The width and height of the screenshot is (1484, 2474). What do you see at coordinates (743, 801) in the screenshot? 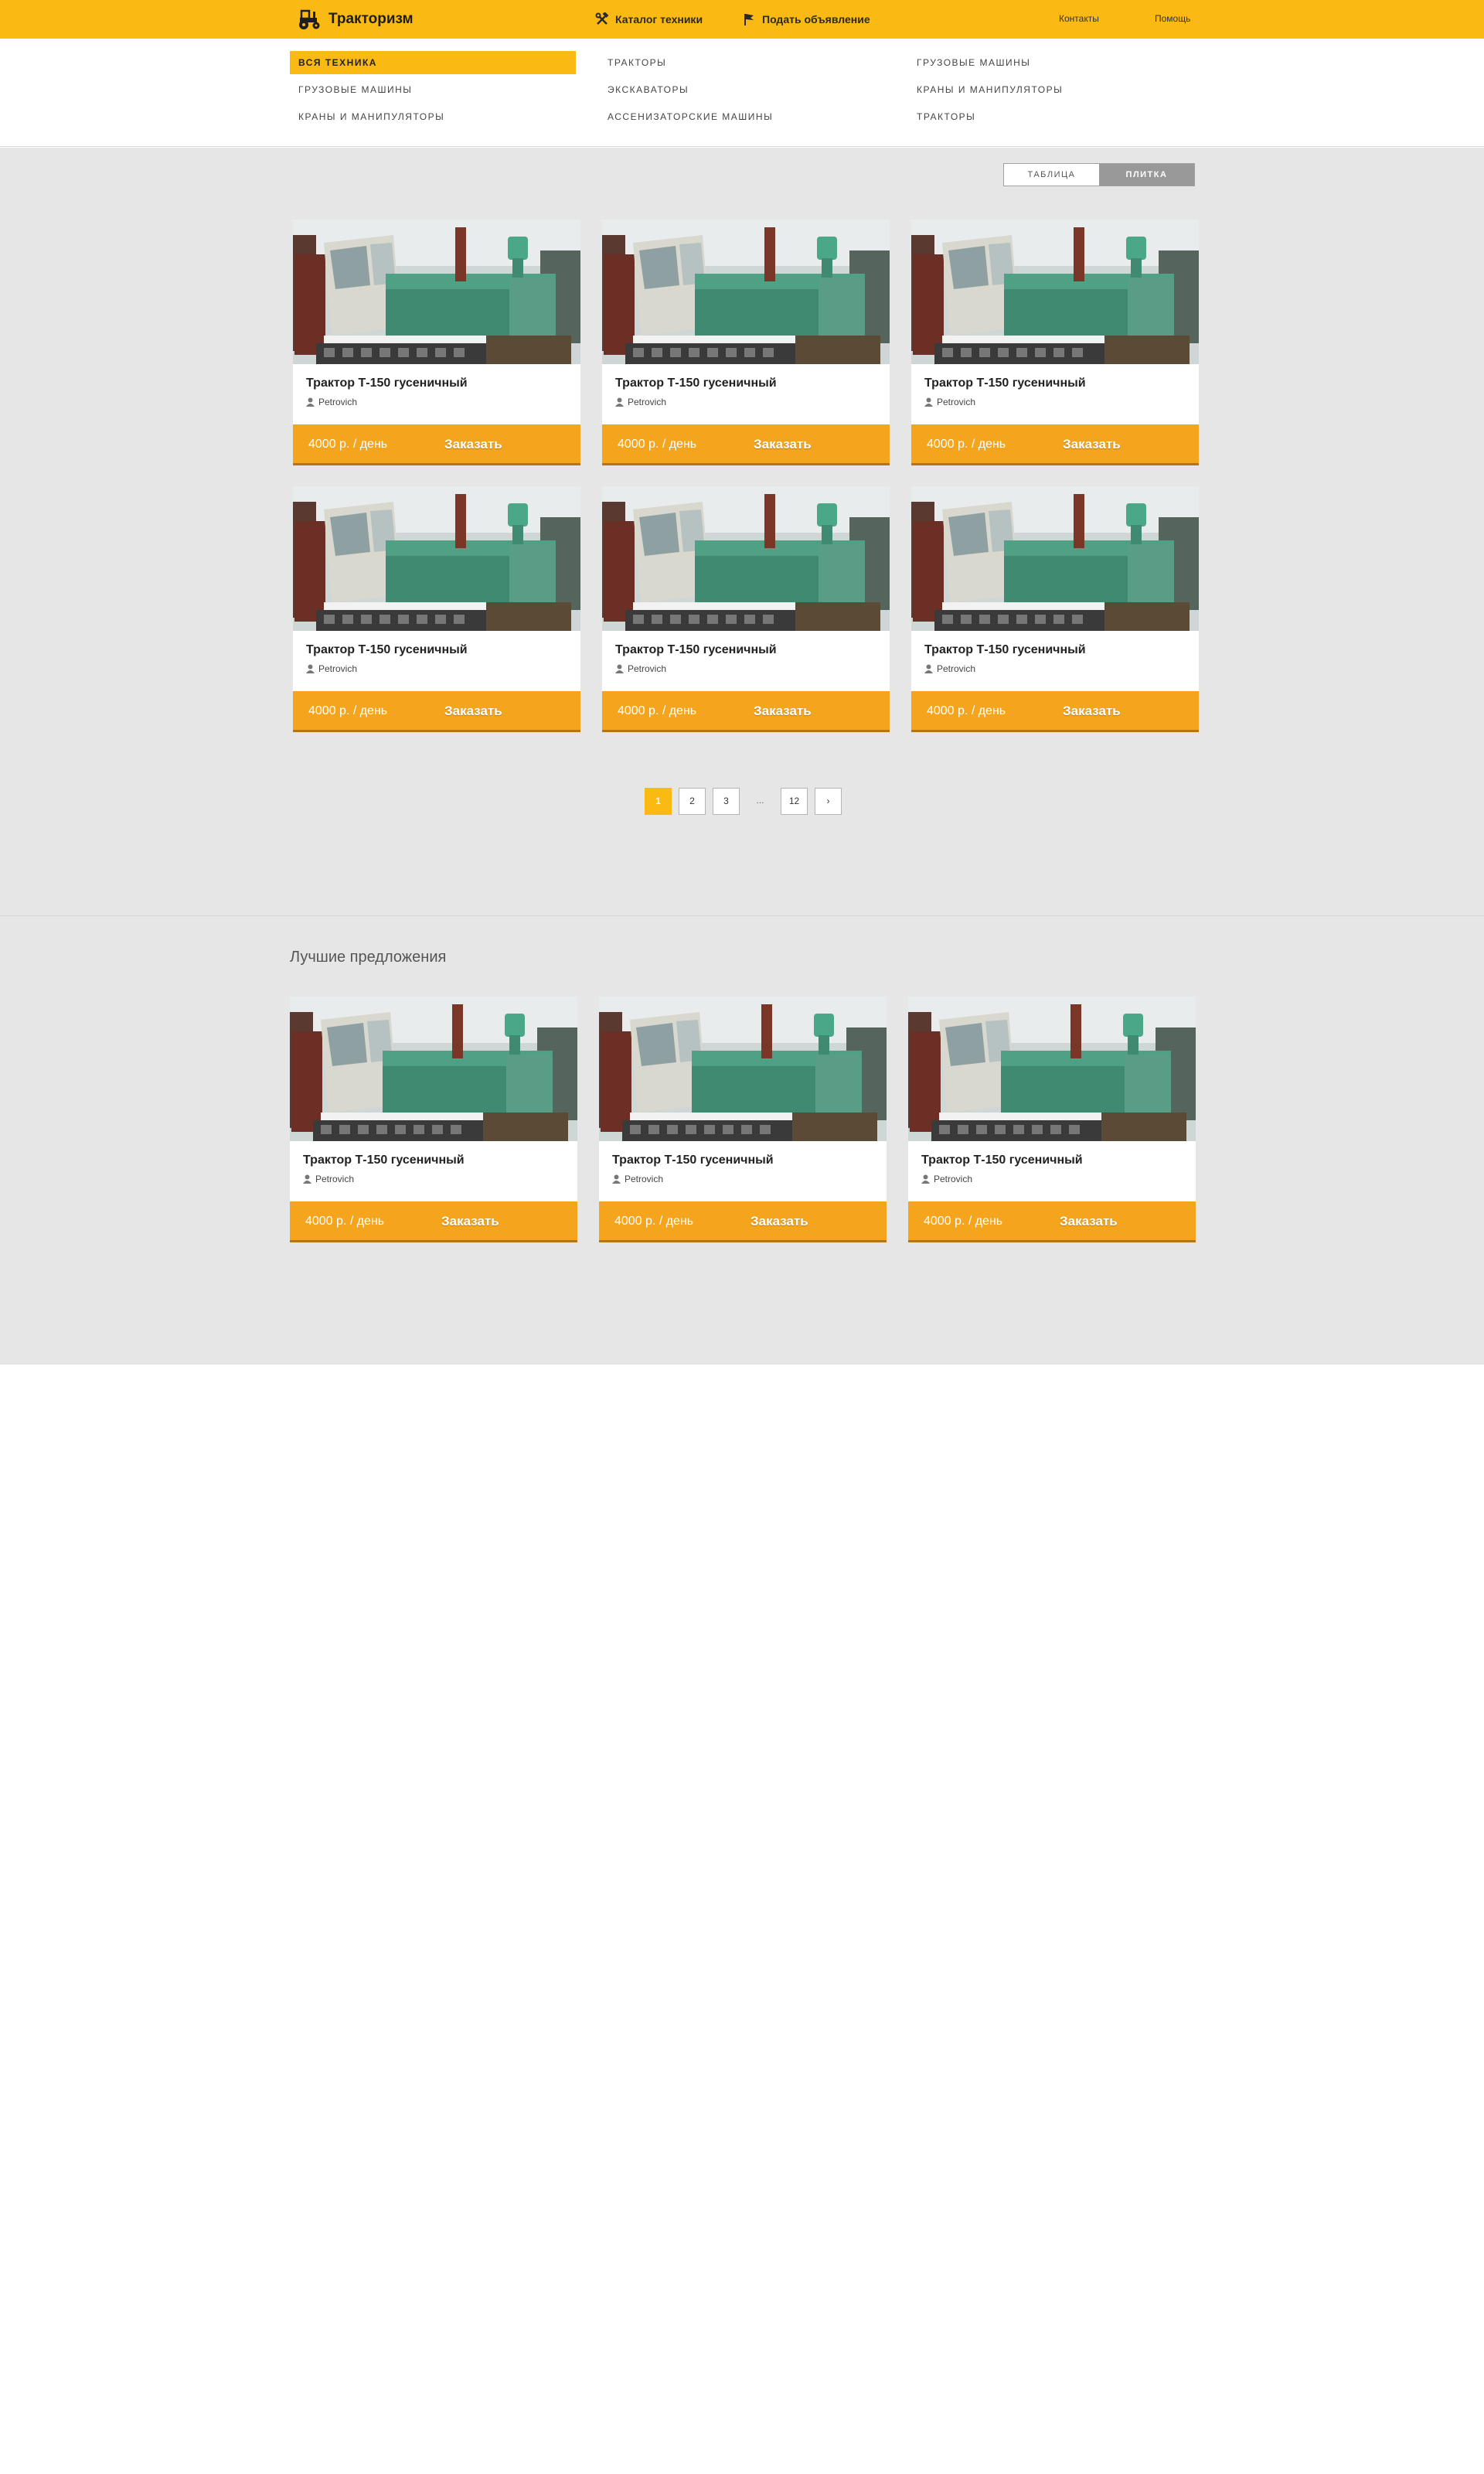
I see `pagination: 1 2 3 ... 12 ›` at bounding box center [743, 801].